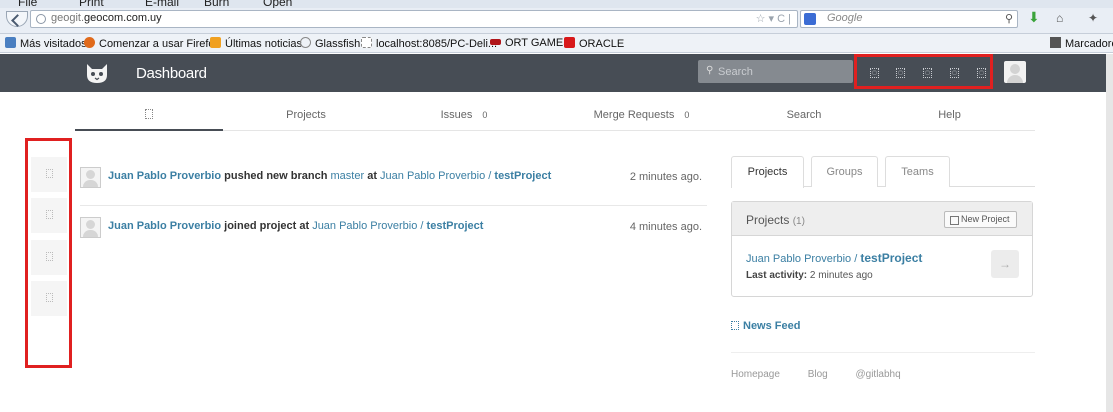  I want to click on tab-projects: Projects, so click(306, 115).